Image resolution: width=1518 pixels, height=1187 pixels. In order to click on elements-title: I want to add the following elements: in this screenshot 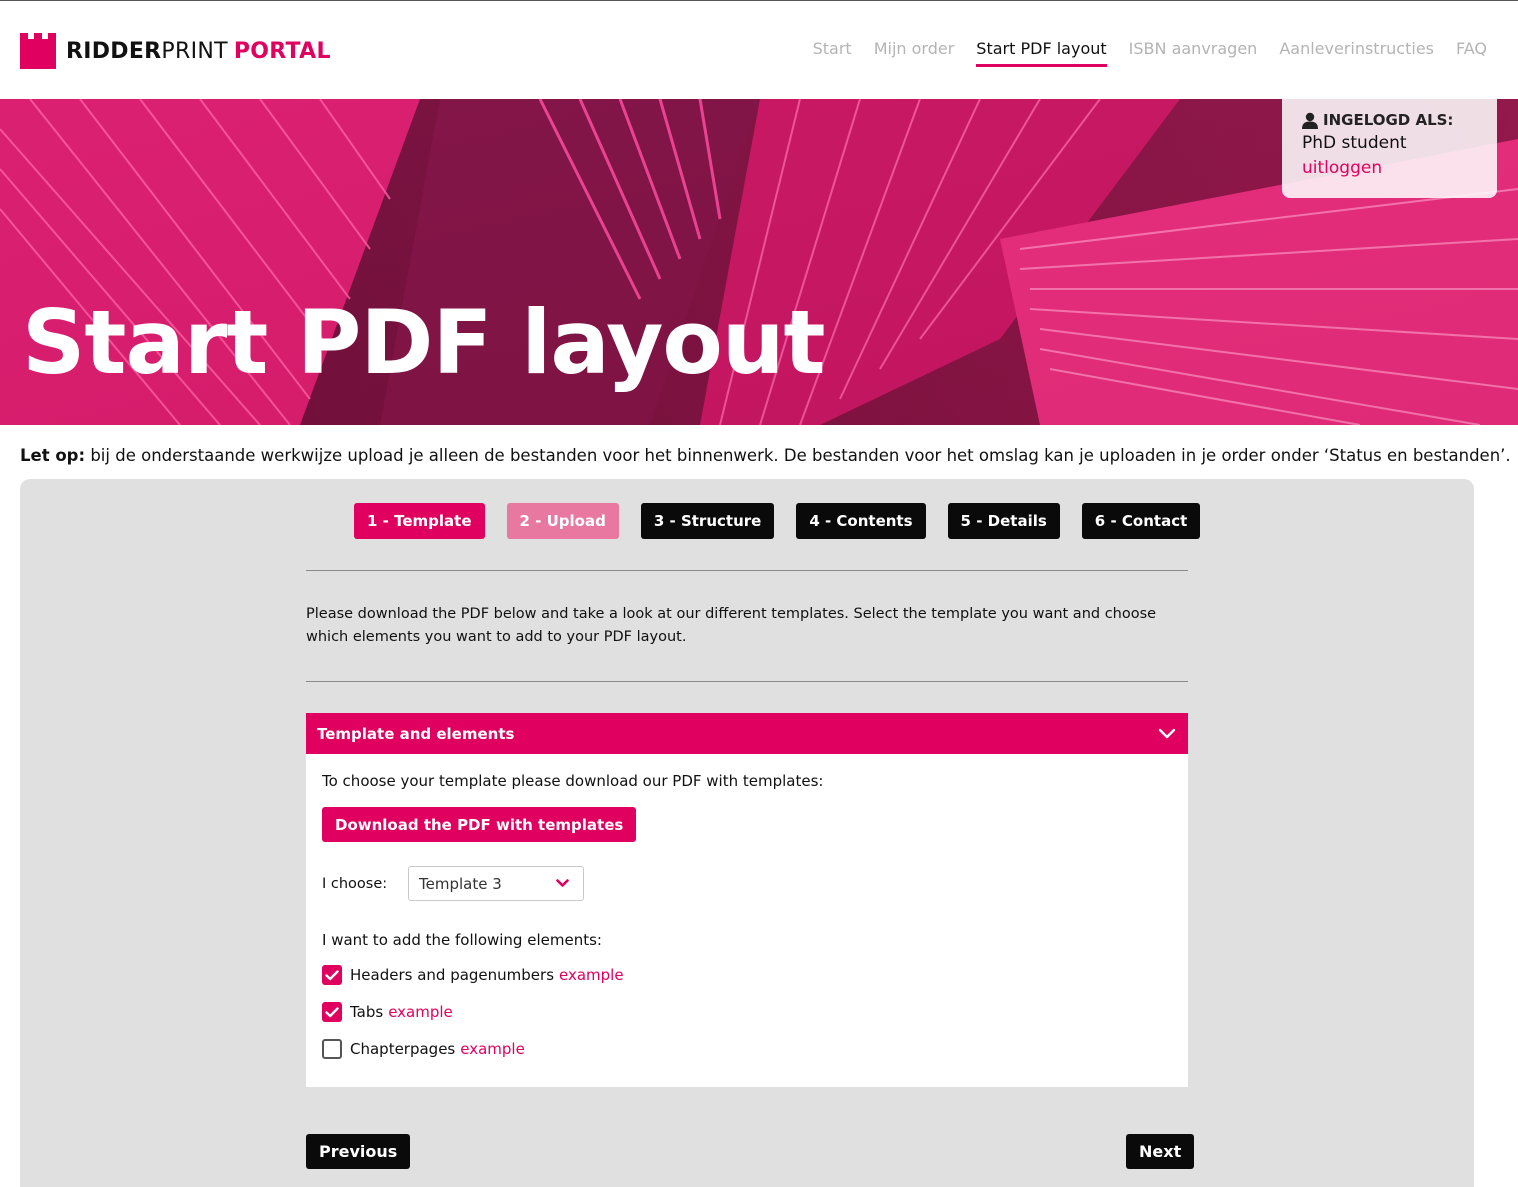, I will do `click(462, 940)`.